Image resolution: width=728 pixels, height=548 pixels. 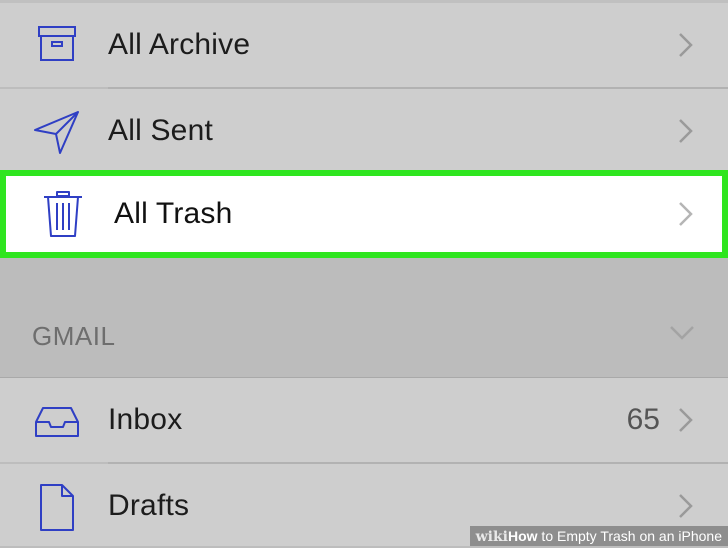 I want to click on mailbox-label: Inbox, so click(x=145, y=419).